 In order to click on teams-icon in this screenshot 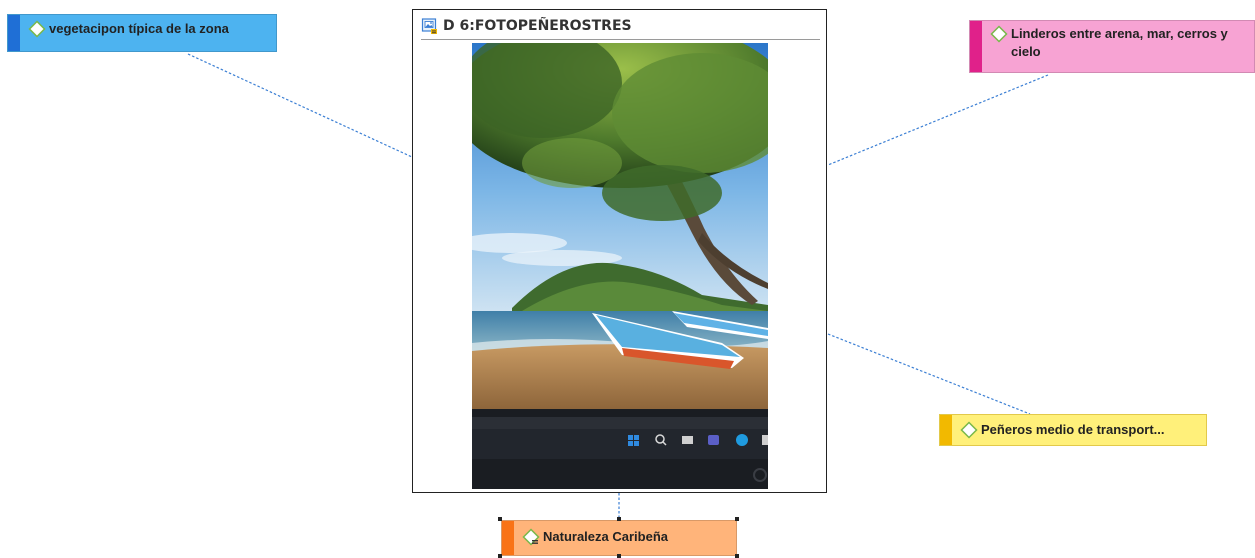, I will do `click(713, 440)`.